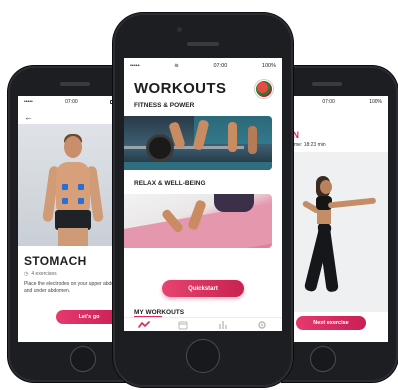  I want to click on category-card-fitness, so click(198, 143).